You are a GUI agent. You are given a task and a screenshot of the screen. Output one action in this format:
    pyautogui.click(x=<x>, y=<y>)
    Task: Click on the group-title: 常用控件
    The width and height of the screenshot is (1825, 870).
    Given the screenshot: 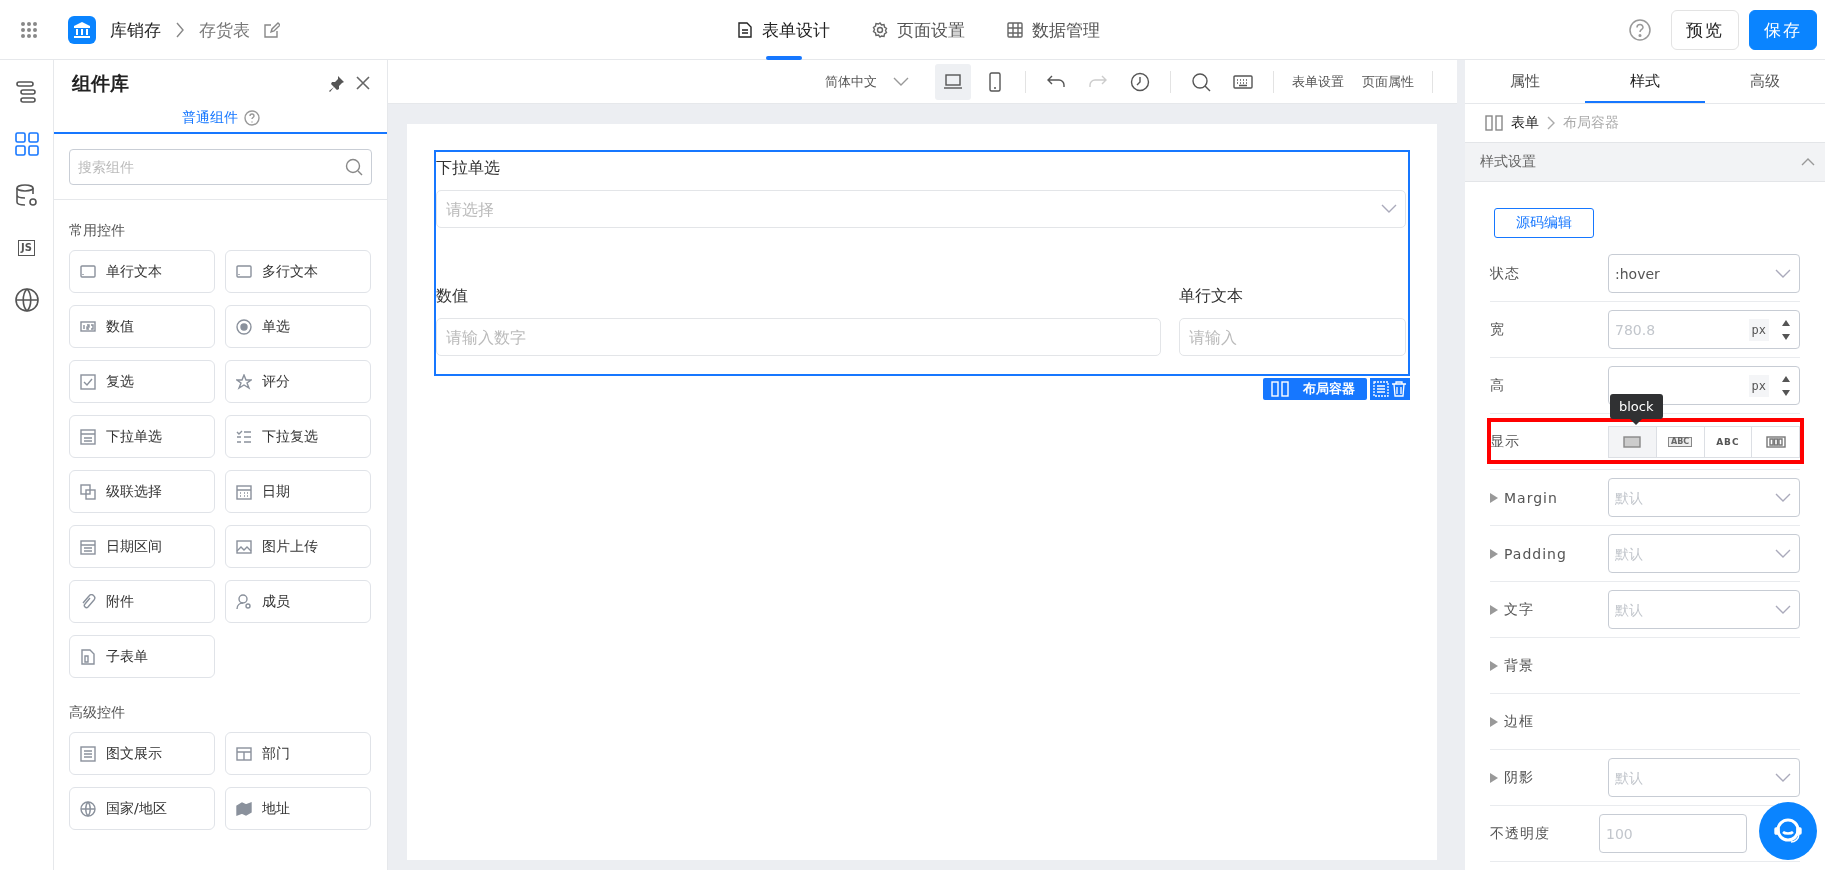 What is the action you would take?
    pyautogui.click(x=97, y=231)
    